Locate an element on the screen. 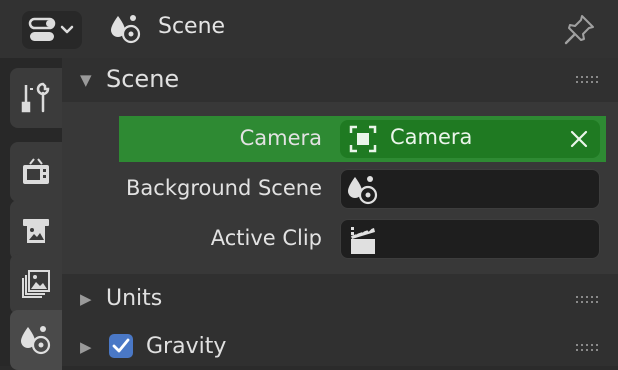 This screenshot has height=370, width=618. camera-field: Camera is located at coordinates (470, 139).